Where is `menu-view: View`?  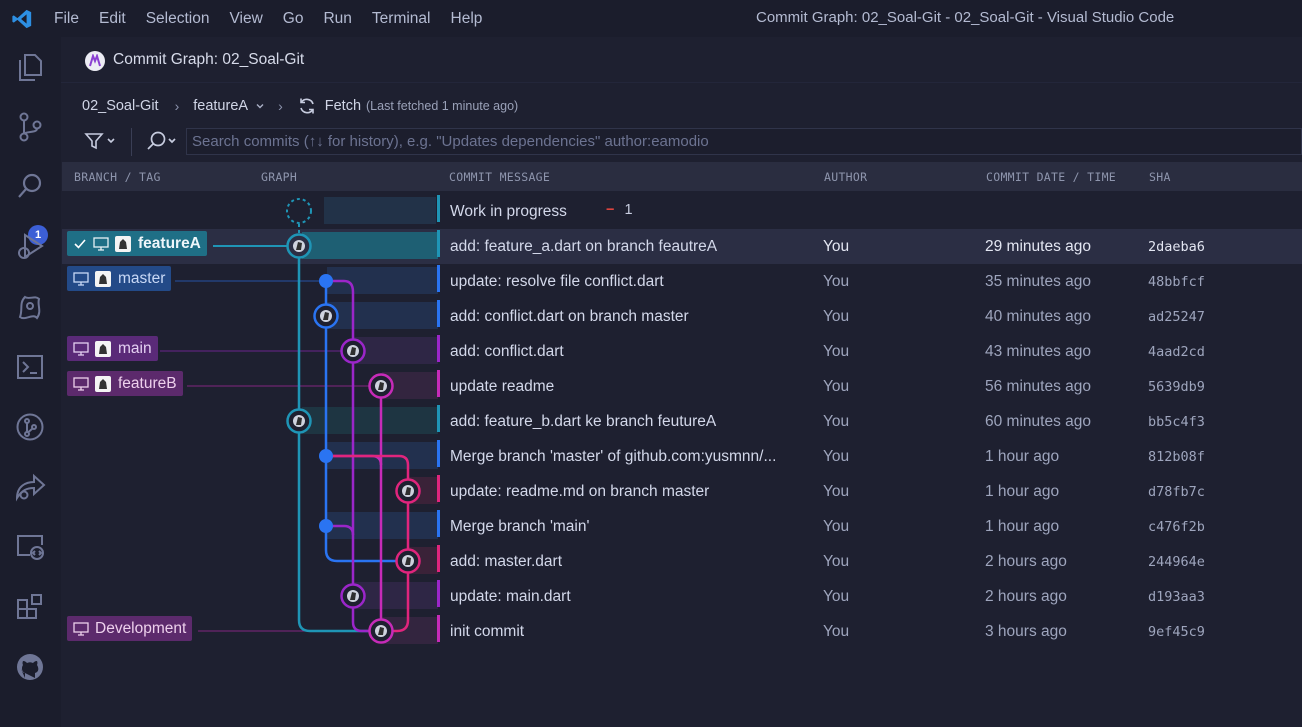
menu-view: View is located at coordinates (245, 18).